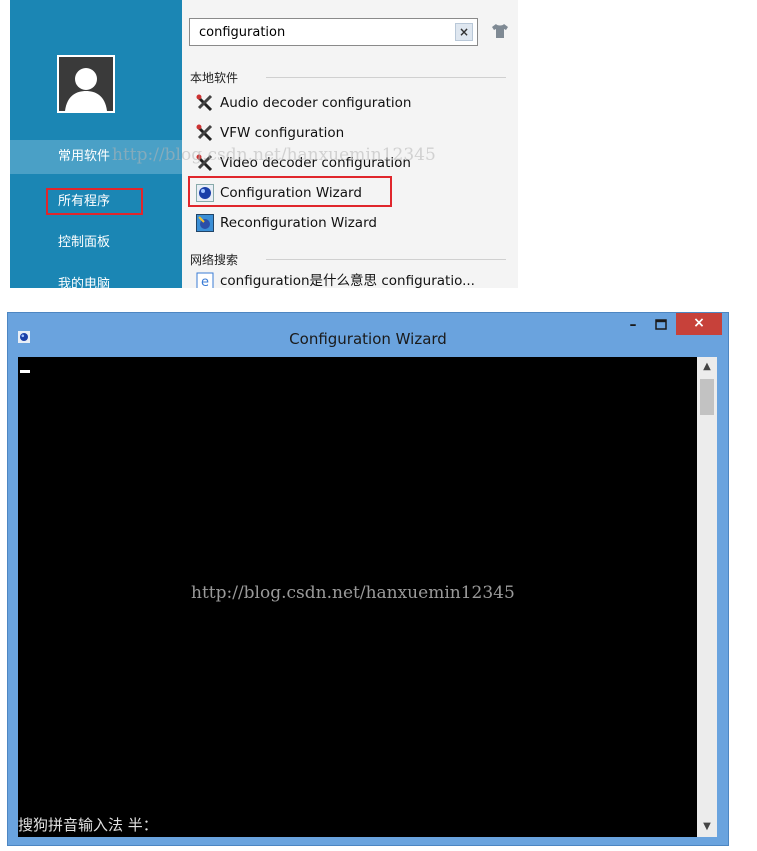  Describe the element at coordinates (94, 201) in the screenshot. I see `highlight-box-all-programs` at that location.